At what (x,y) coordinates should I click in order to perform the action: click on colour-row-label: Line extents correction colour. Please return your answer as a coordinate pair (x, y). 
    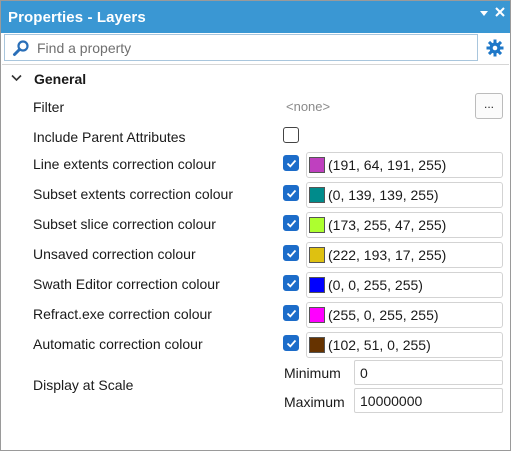
    Looking at the image, I should click on (124, 164).